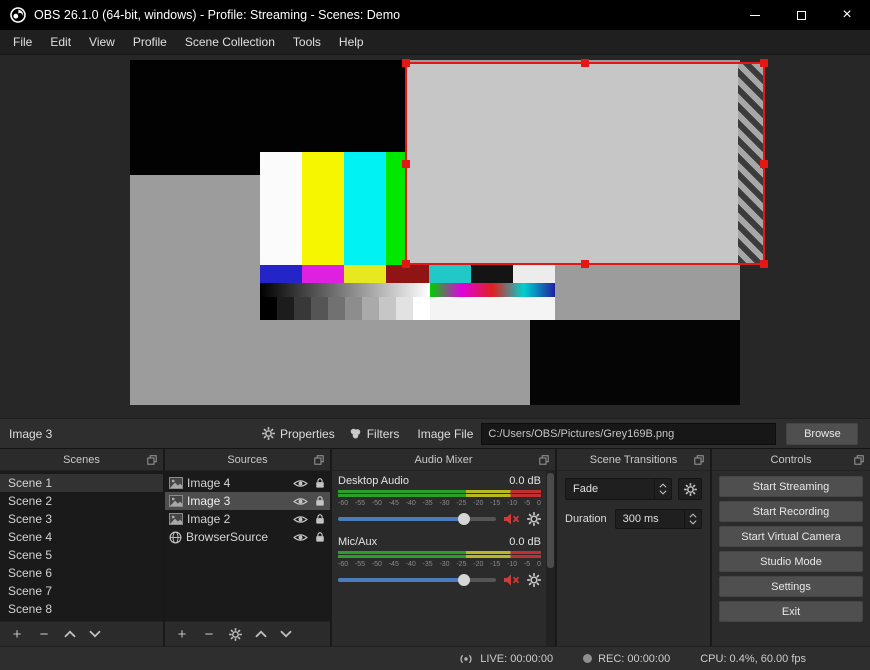 The height and width of the screenshot is (670, 870). I want to click on add-source-button: +, so click(182, 634).